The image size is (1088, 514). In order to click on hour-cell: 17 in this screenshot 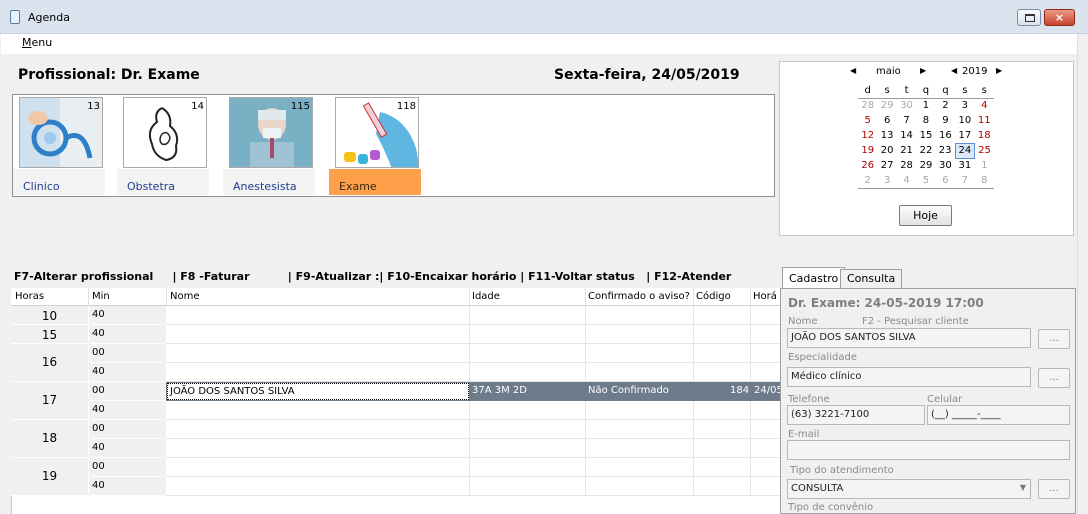, I will do `click(49, 401)`.